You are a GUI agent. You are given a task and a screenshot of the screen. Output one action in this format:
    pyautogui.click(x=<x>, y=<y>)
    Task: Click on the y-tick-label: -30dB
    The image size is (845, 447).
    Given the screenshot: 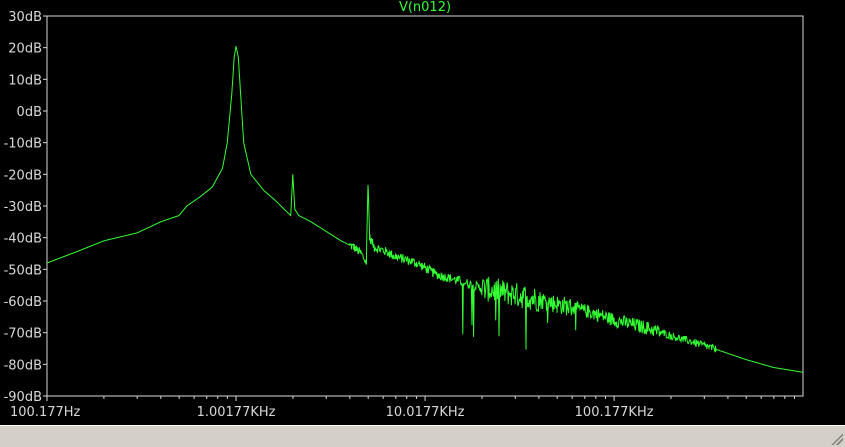 What is the action you would take?
    pyautogui.click(x=23, y=207)
    